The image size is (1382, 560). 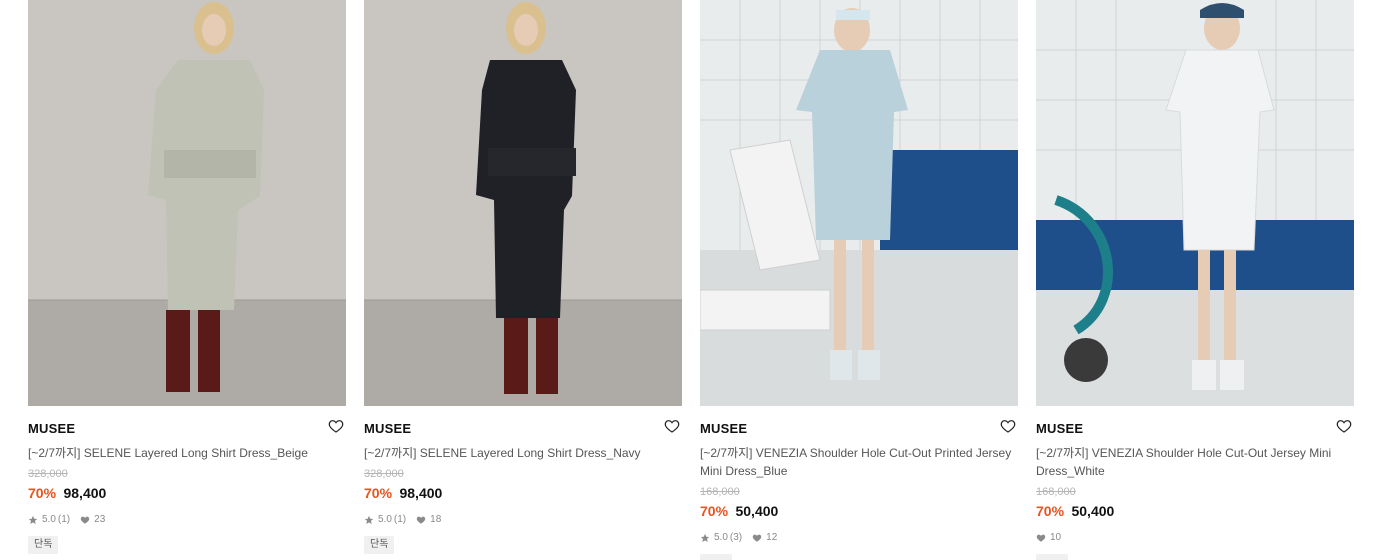 I want to click on product-stats: 5.0 (1) 18, so click(x=523, y=520).